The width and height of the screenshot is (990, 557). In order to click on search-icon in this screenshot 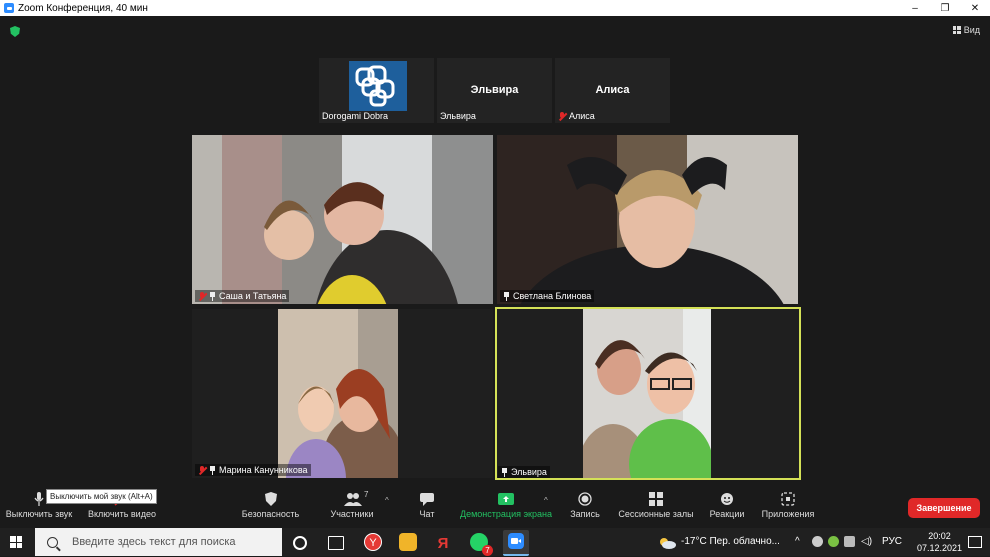, I will do `click(52, 542)`.